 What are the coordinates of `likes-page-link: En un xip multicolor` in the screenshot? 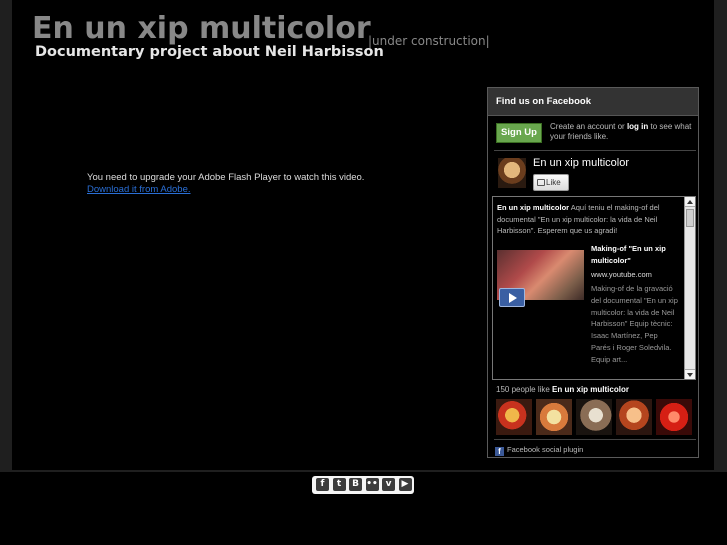 It's located at (590, 389).